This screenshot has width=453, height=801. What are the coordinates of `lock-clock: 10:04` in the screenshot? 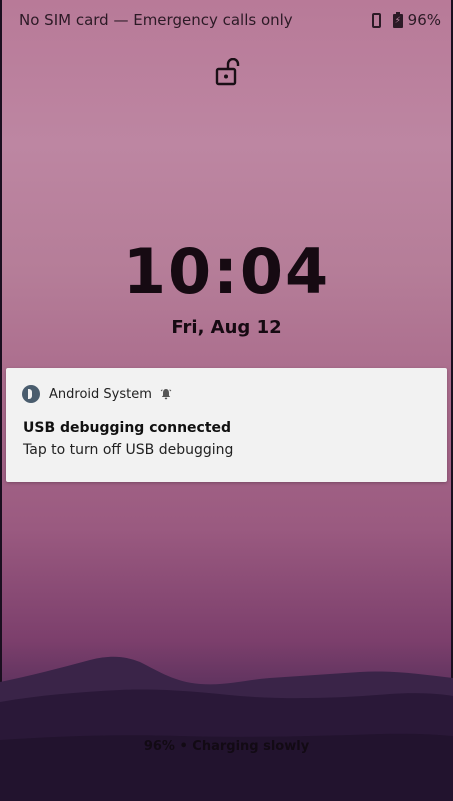 It's located at (226, 271).